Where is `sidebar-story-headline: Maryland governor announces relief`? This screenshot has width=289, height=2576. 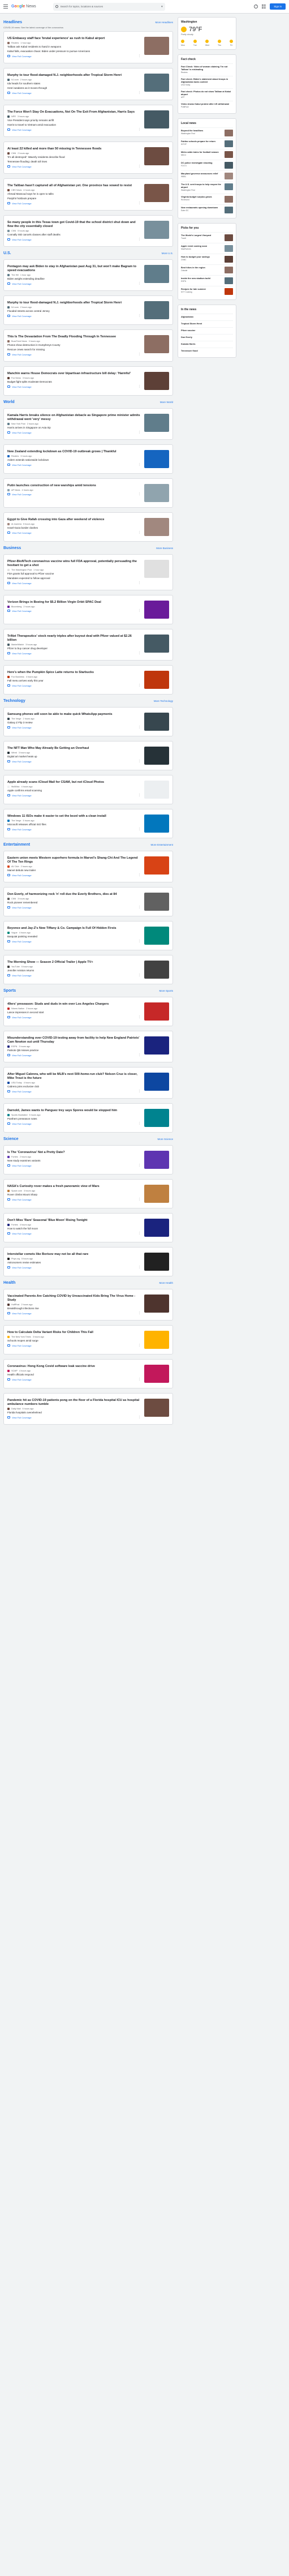 sidebar-story-headline: Maryland governor announces relief is located at coordinates (201, 174).